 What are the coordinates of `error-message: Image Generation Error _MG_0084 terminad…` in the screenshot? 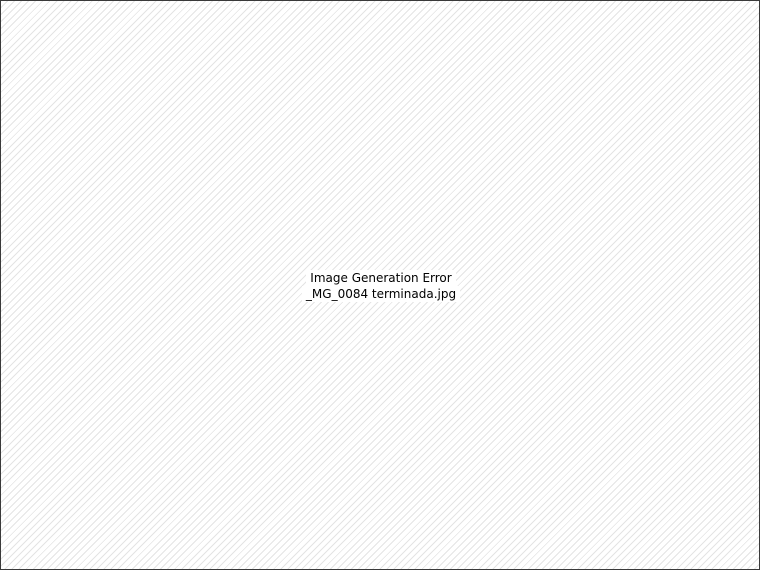 It's located at (380, 286).